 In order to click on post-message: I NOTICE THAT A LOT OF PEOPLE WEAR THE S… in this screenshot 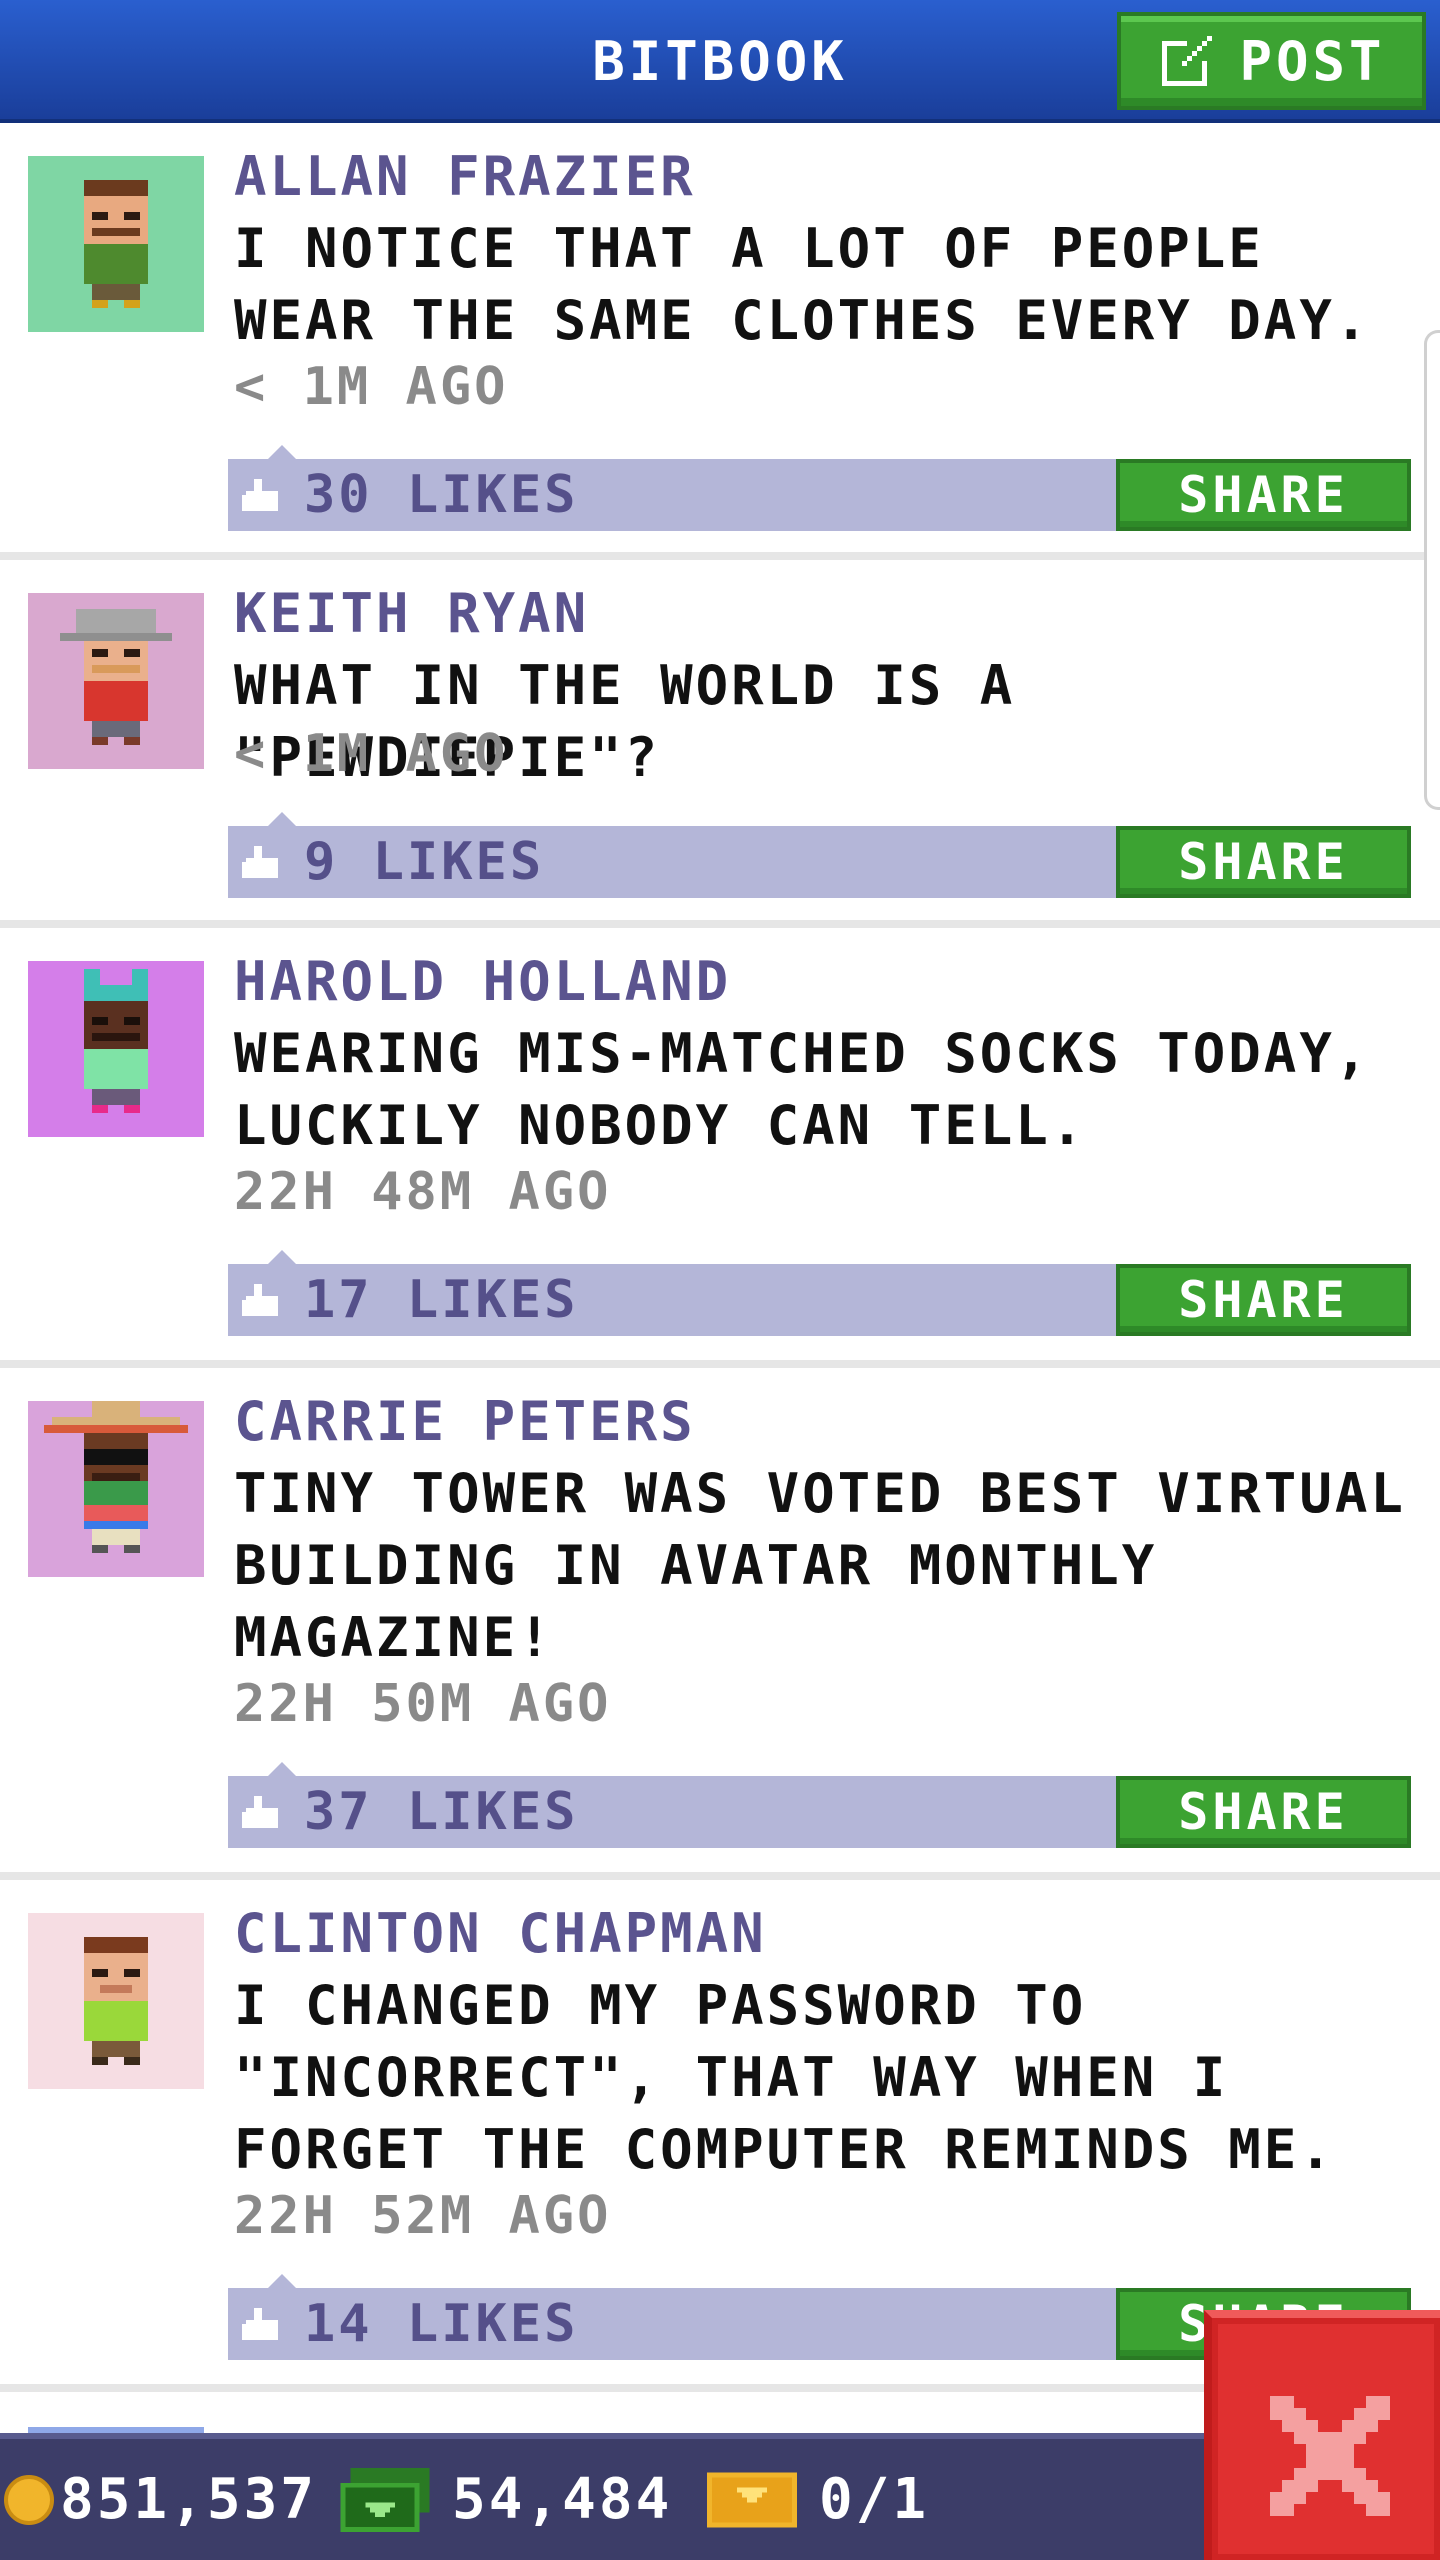, I will do `click(802, 284)`.